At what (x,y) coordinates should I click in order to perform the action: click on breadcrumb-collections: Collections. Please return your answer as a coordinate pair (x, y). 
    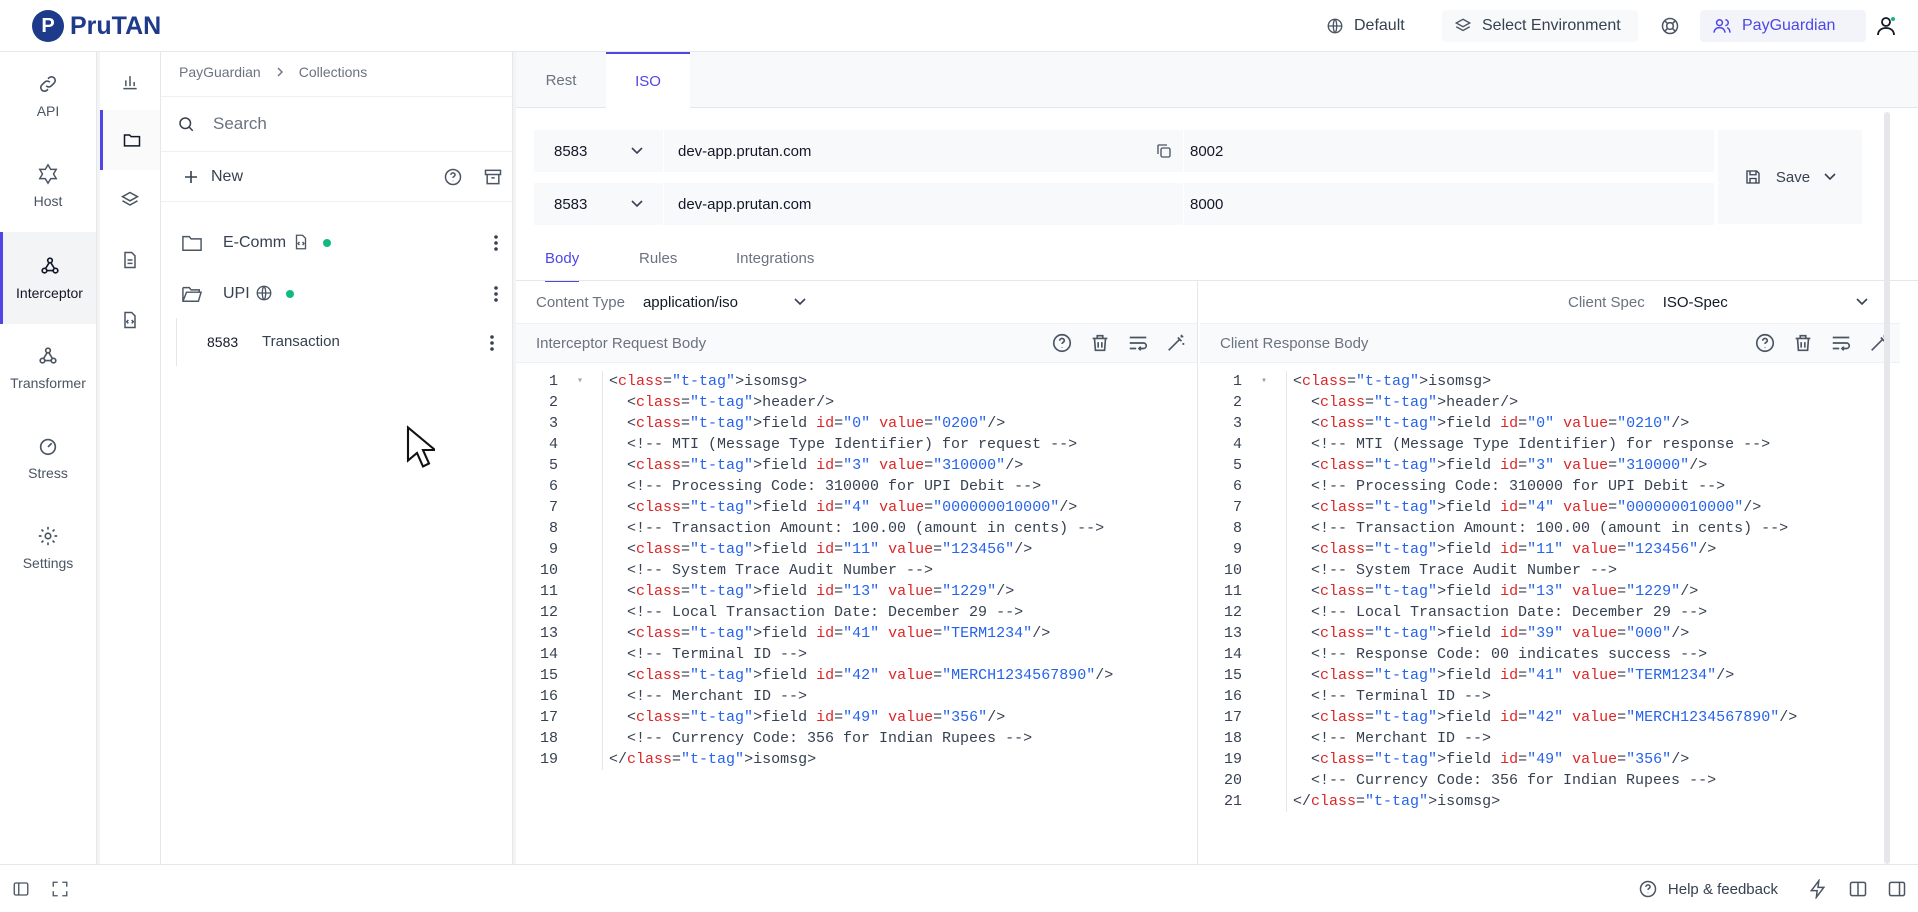
    Looking at the image, I should click on (333, 72).